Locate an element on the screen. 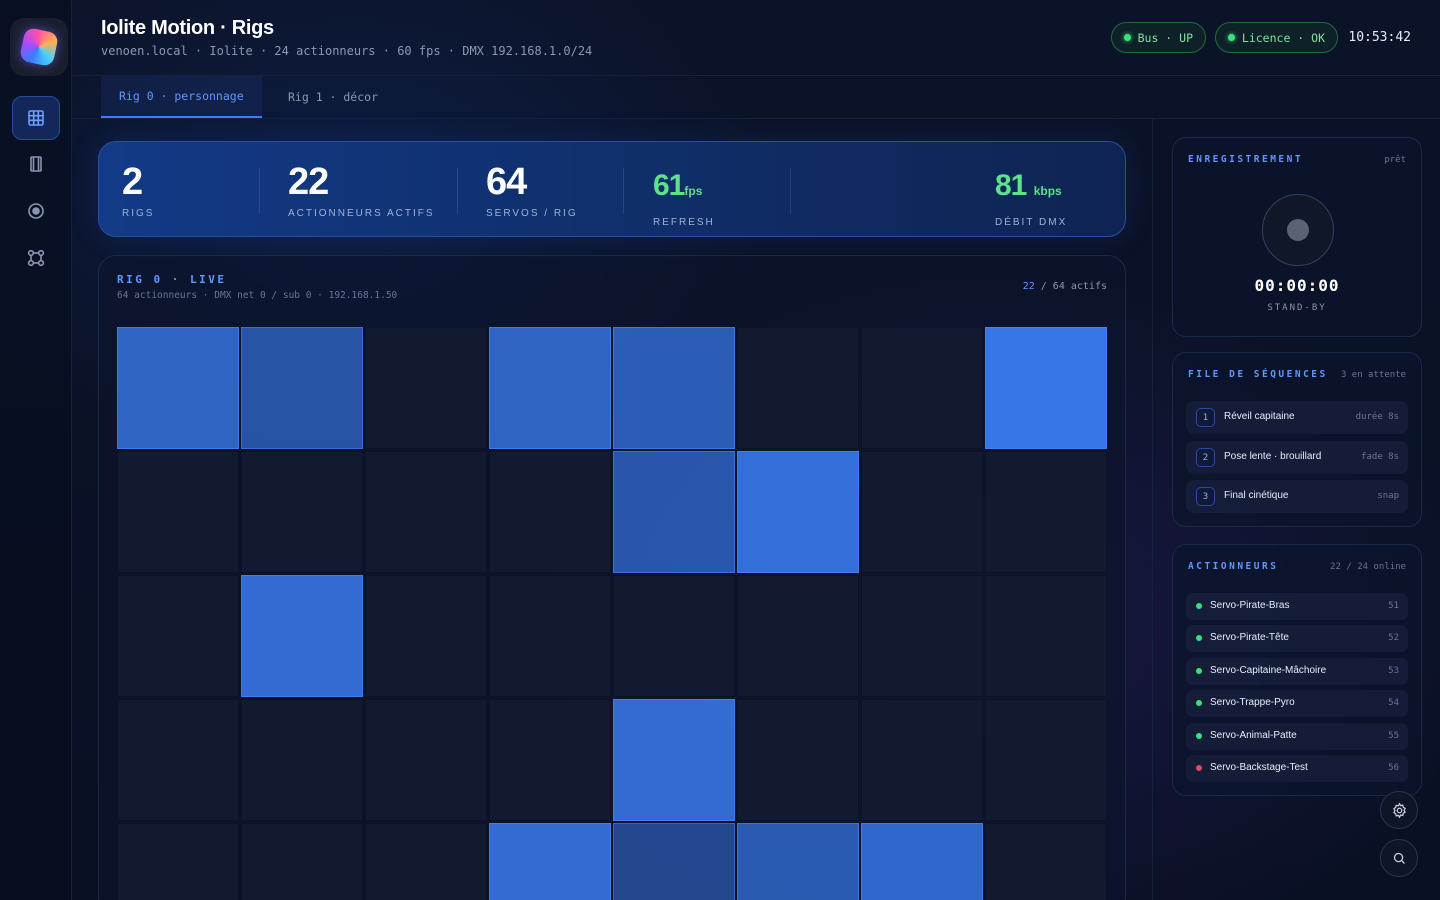 This screenshot has width=1440, height=900. recording-state: STAND-BY is located at coordinates (1297, 308).